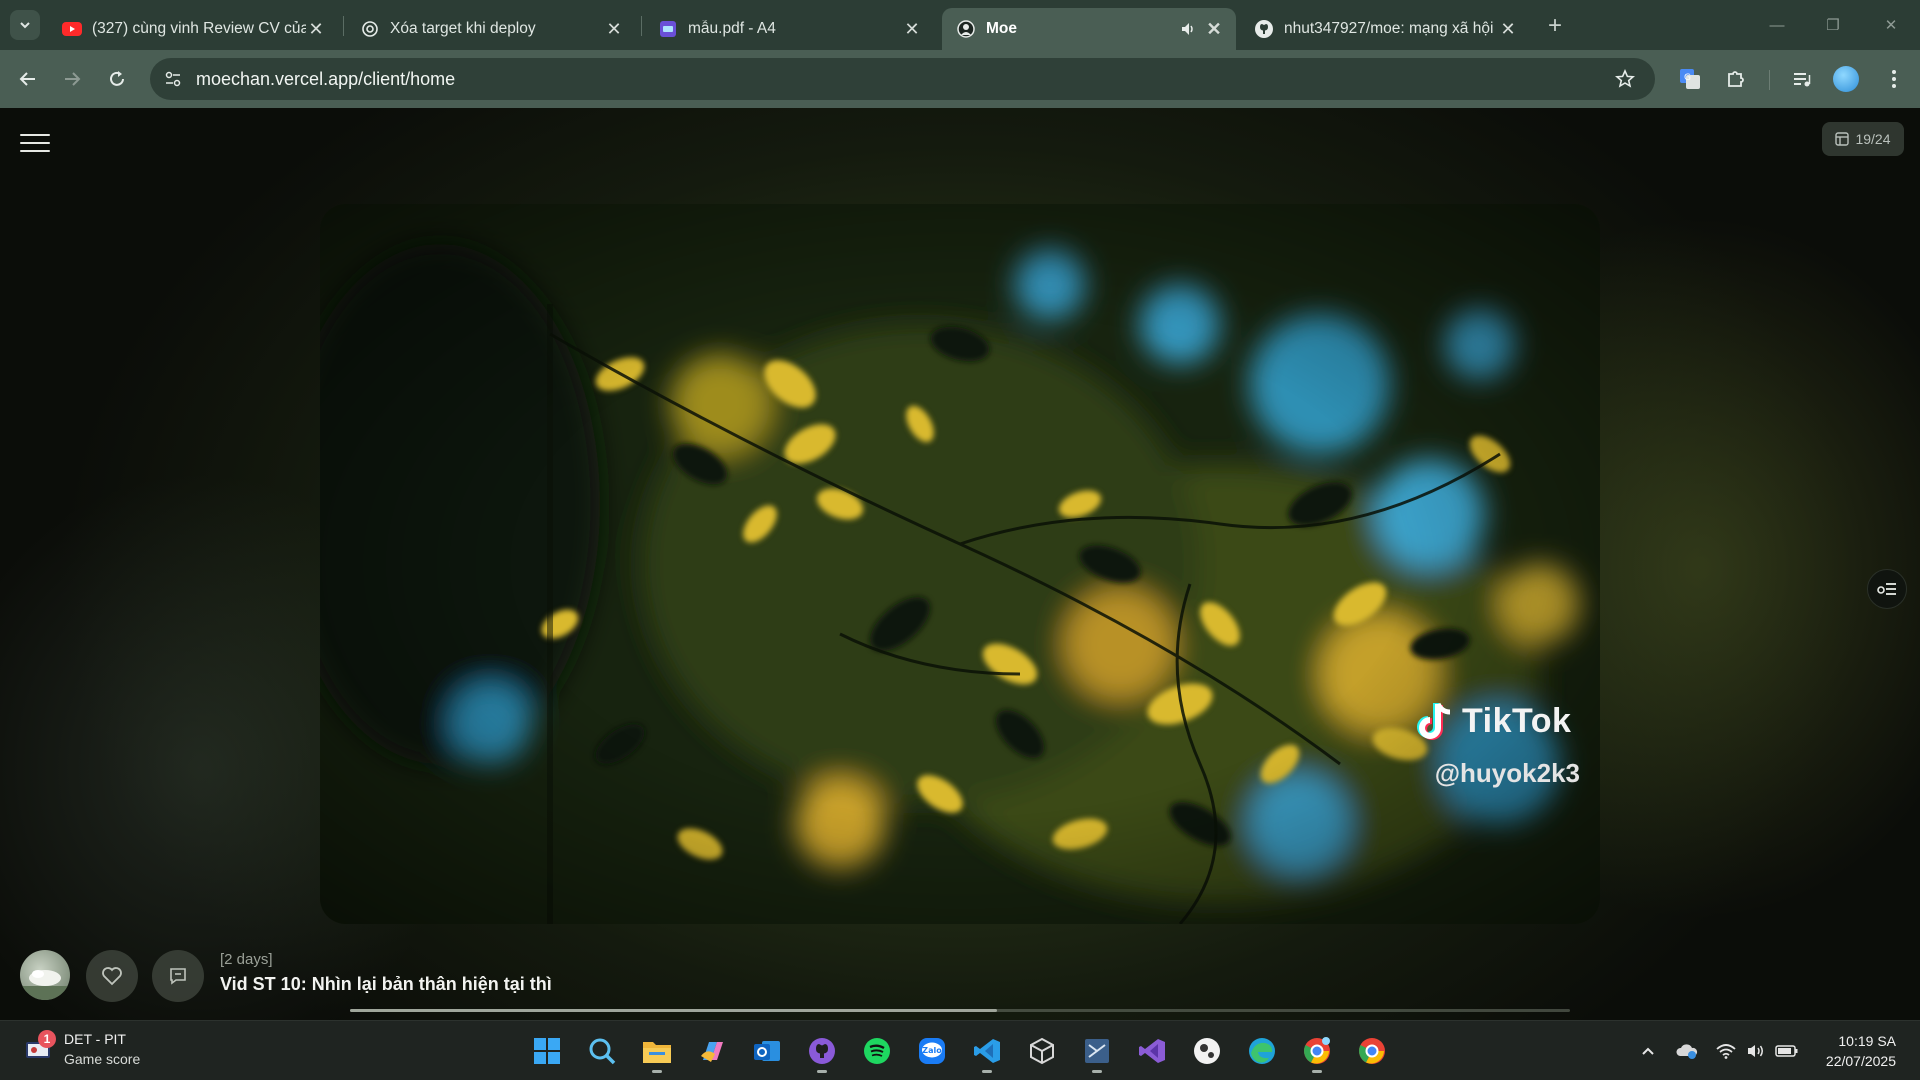 The height and width of the screenshot is (1080, 1920). I want to click on chevron-down-icon, so click(25, 25).